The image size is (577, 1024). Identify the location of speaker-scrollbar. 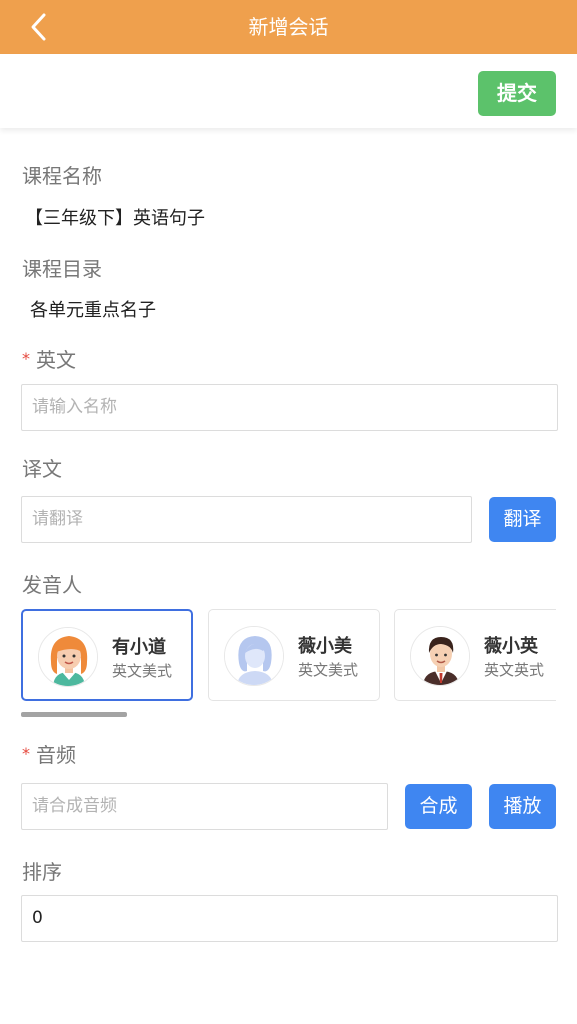
(74, 714).